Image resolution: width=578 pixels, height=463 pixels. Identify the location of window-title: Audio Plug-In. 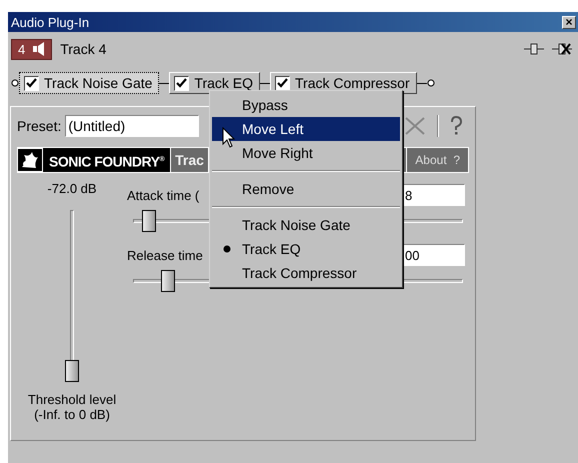
(50, 22).